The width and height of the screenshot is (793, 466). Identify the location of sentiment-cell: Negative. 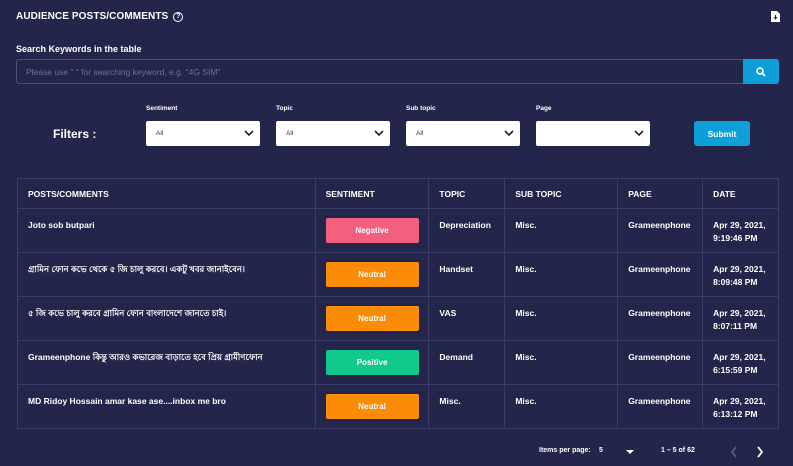
(373, 230).